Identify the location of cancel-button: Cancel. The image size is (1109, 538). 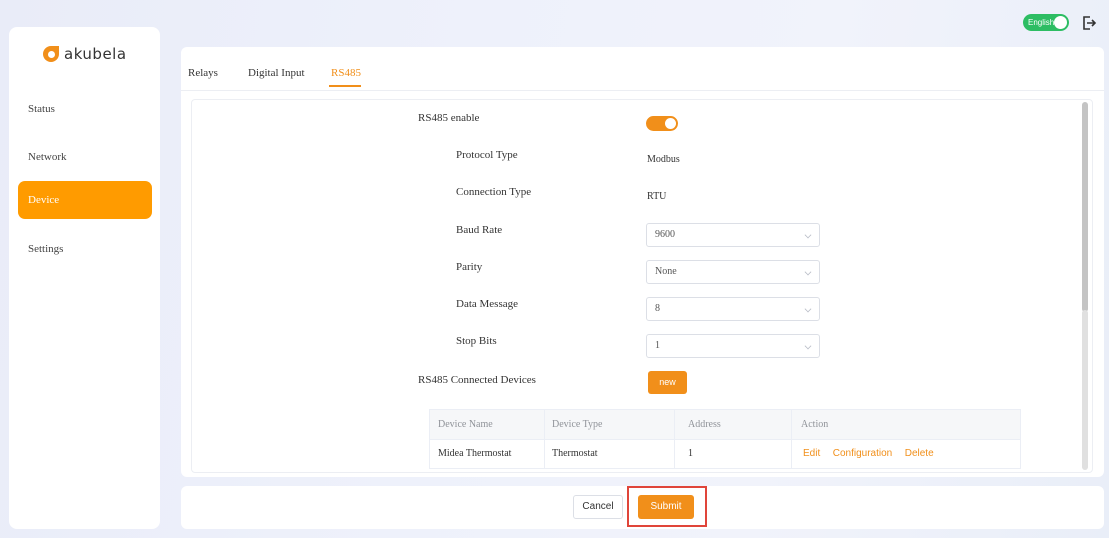
(598, 507).